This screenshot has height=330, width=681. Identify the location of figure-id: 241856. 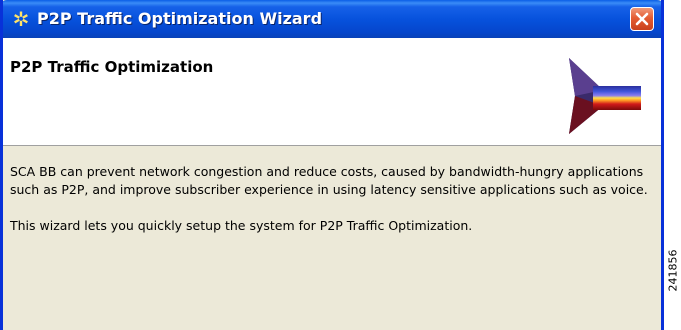
(672, 271).